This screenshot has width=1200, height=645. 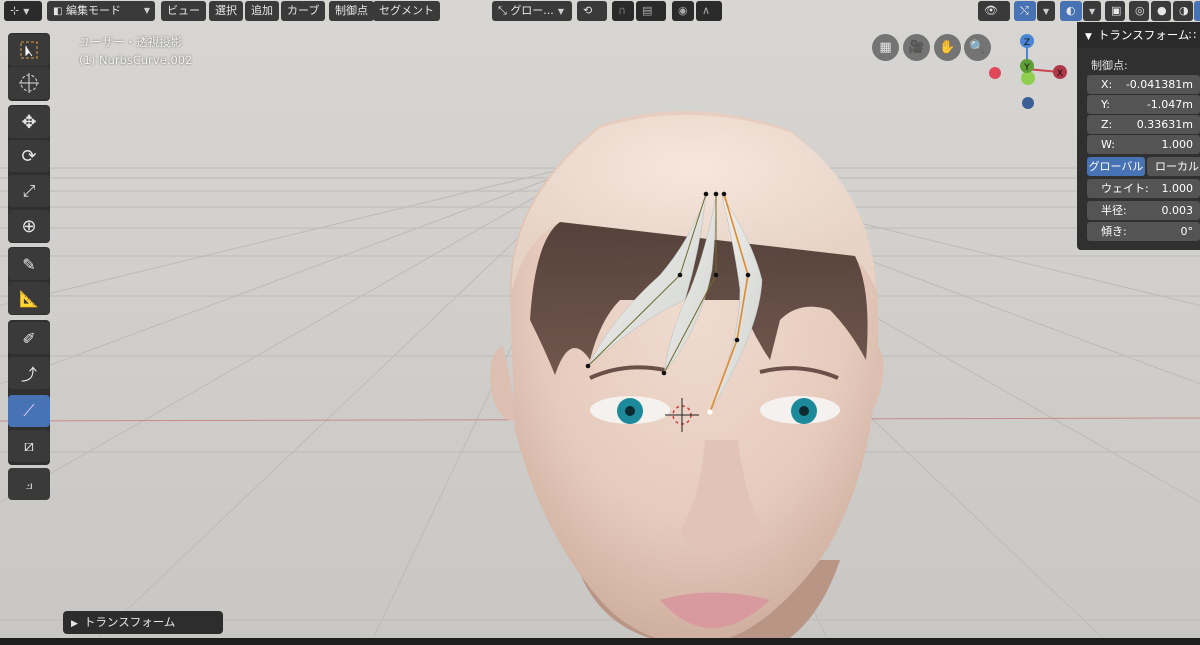 I want to click on overlay-toggle: ◐, so click(x=1071, y=11).